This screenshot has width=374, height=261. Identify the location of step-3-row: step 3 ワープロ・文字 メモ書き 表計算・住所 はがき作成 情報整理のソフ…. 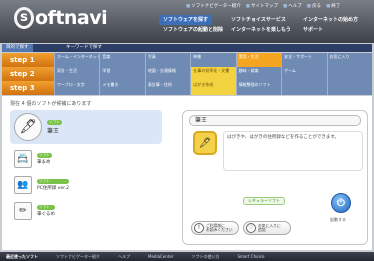
(187, 88).